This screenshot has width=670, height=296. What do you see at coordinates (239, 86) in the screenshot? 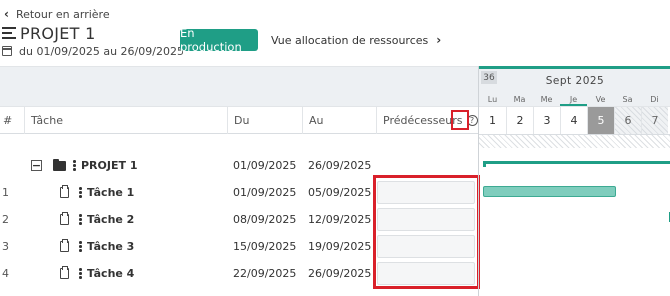
I see `table-toolbar` at bounding box center [239, 86].